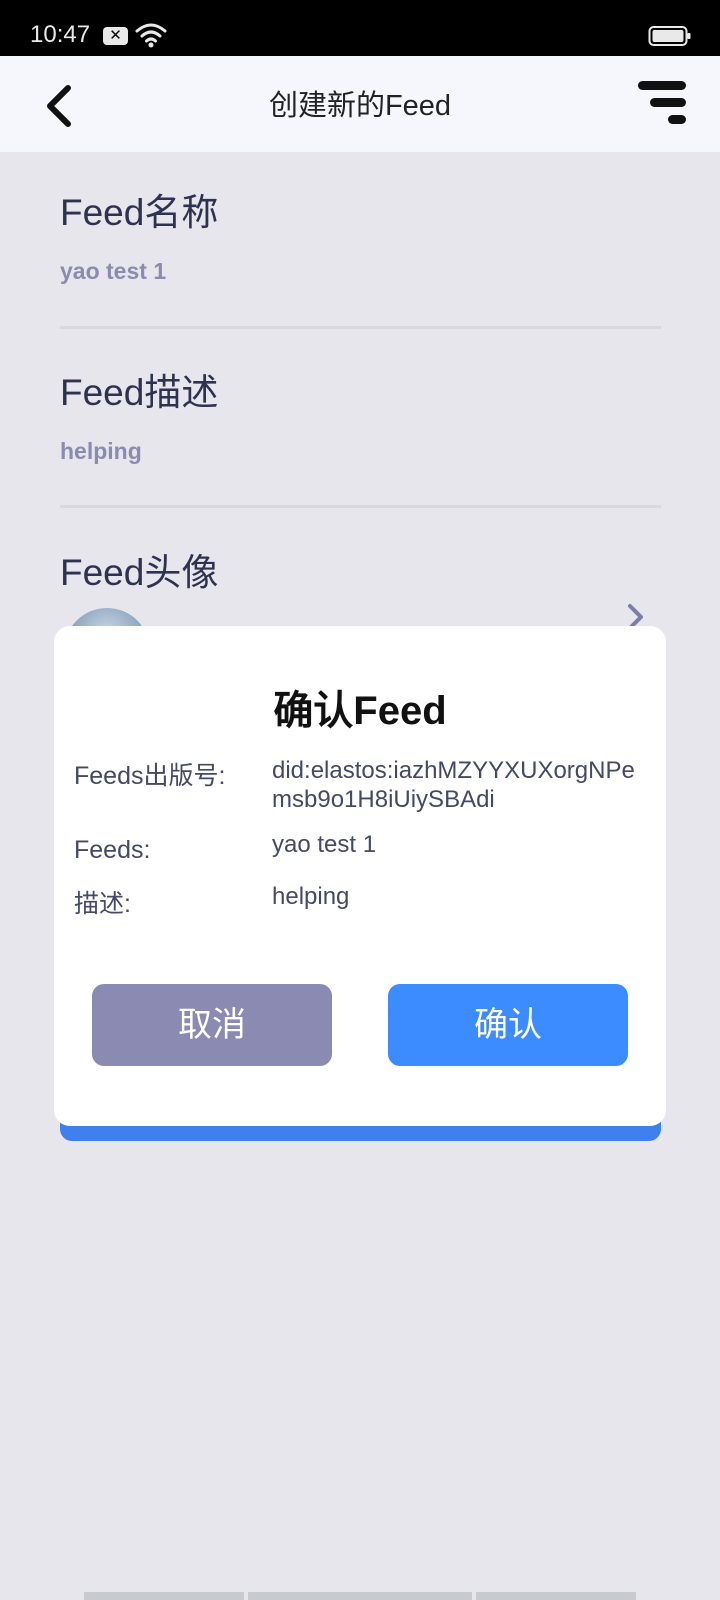  Describe the element at coordinates (360, 711) in the screenshot. I see `dialog-title: 确认Feed` at that location.